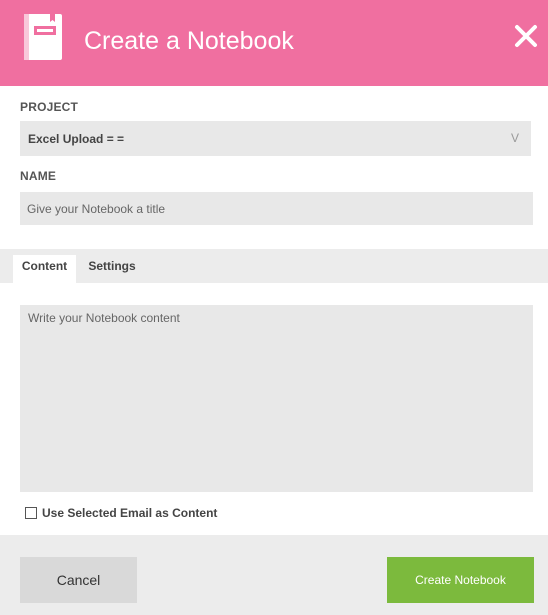 The width and height of the screenshot is (548, 615). What do you see at coordinates (460, 580) in the screenshot?
I see `create-notebook-button: Create Notebook` at bounding box center [460, 580].